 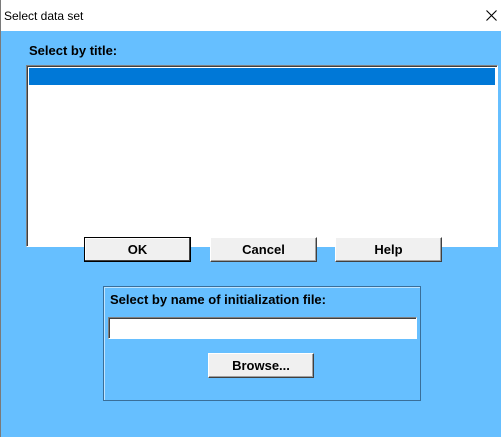 I want to click on ok-button: OK, so click(x=137, y=249).